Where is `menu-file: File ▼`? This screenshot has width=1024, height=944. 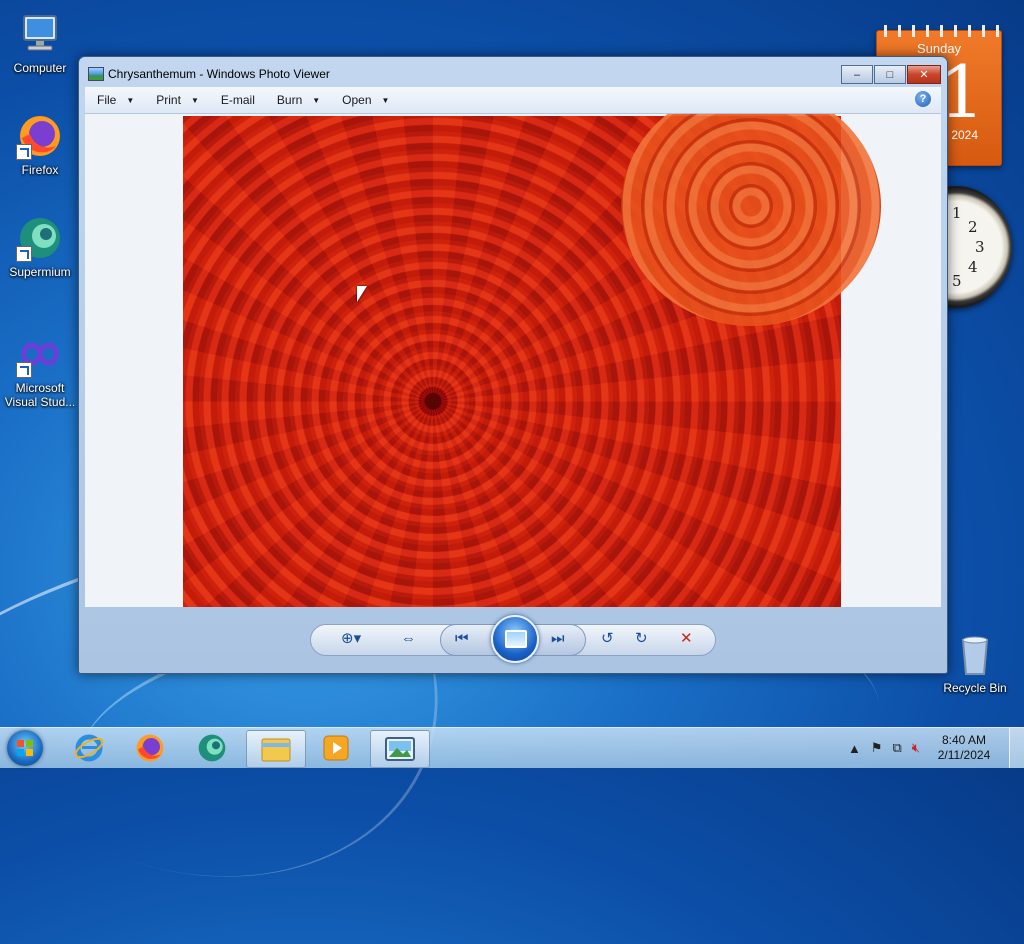
menu-file: File ▼ is located at coordinates (114, 100).